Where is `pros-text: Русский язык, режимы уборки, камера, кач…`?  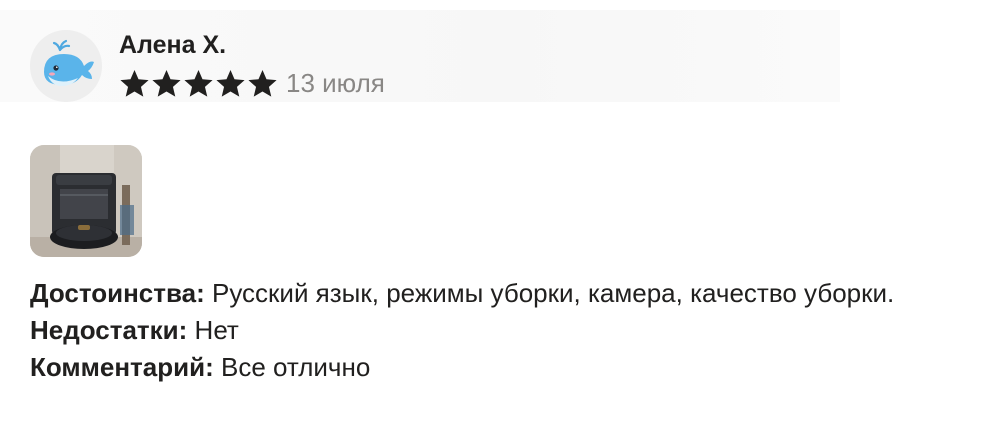
pros-text: Русский язык, режимы уборки, камера, кач… is located at coordinates (549, 293).